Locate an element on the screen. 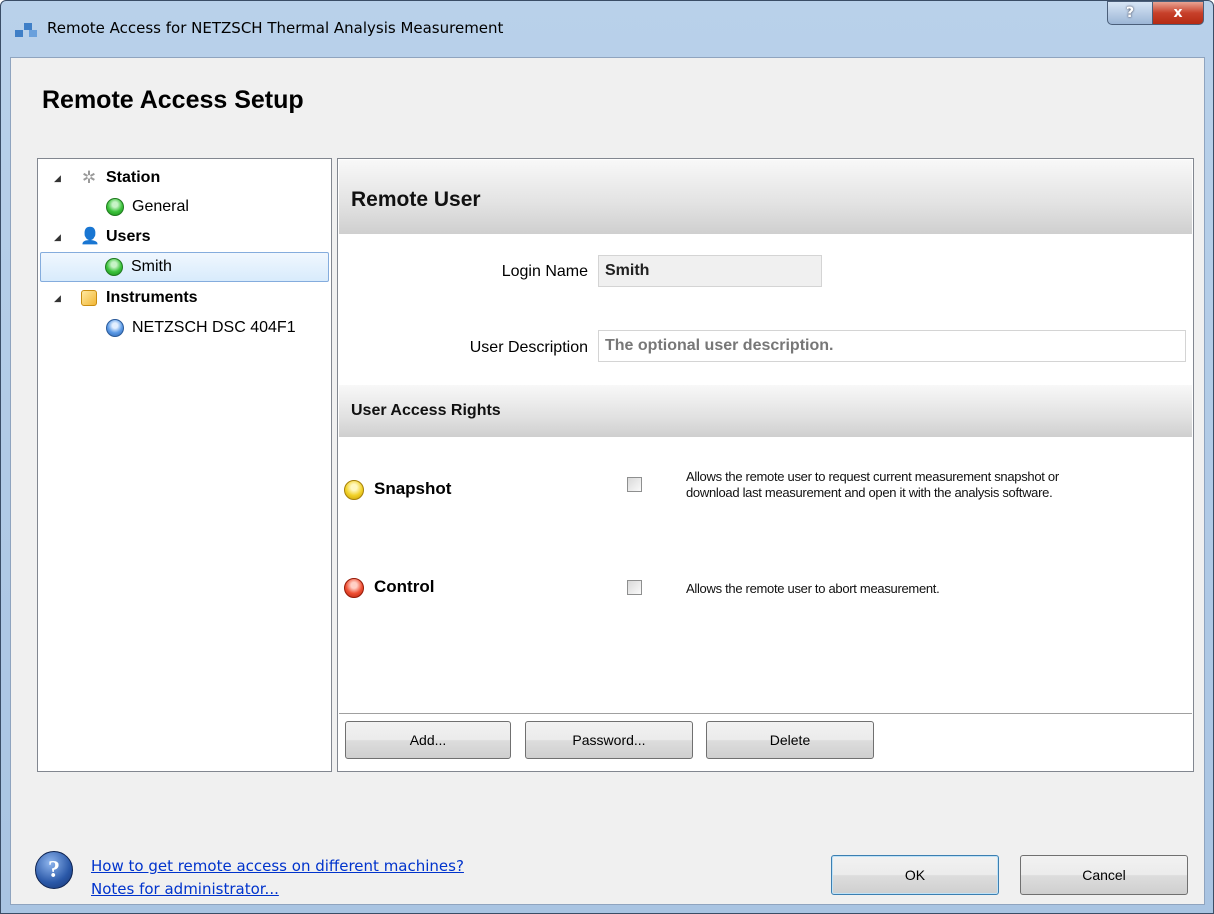 The height and width of the screenshot is (914, 1214). help-button: ? is located at coordinates (1130, 13).